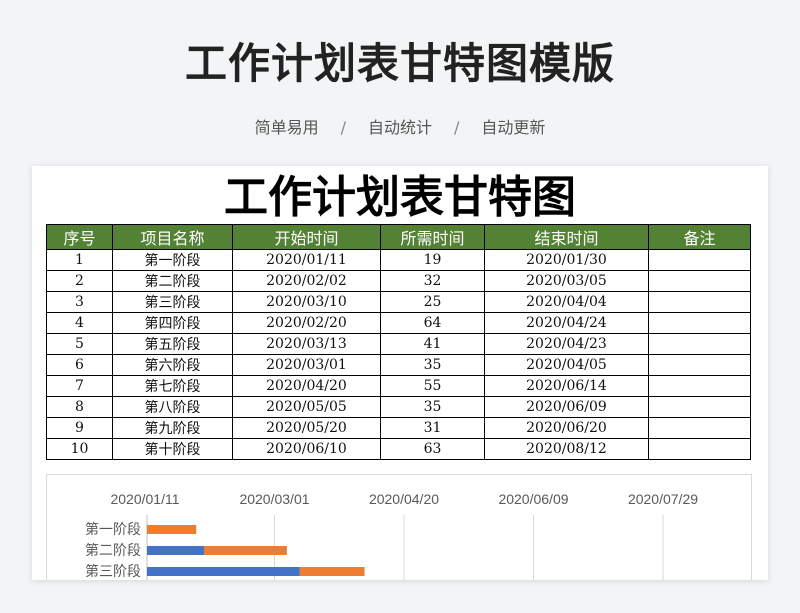 The height and width of the screenshot is (613, 800). I want to click on cell-index: 5, so click(79, 344).